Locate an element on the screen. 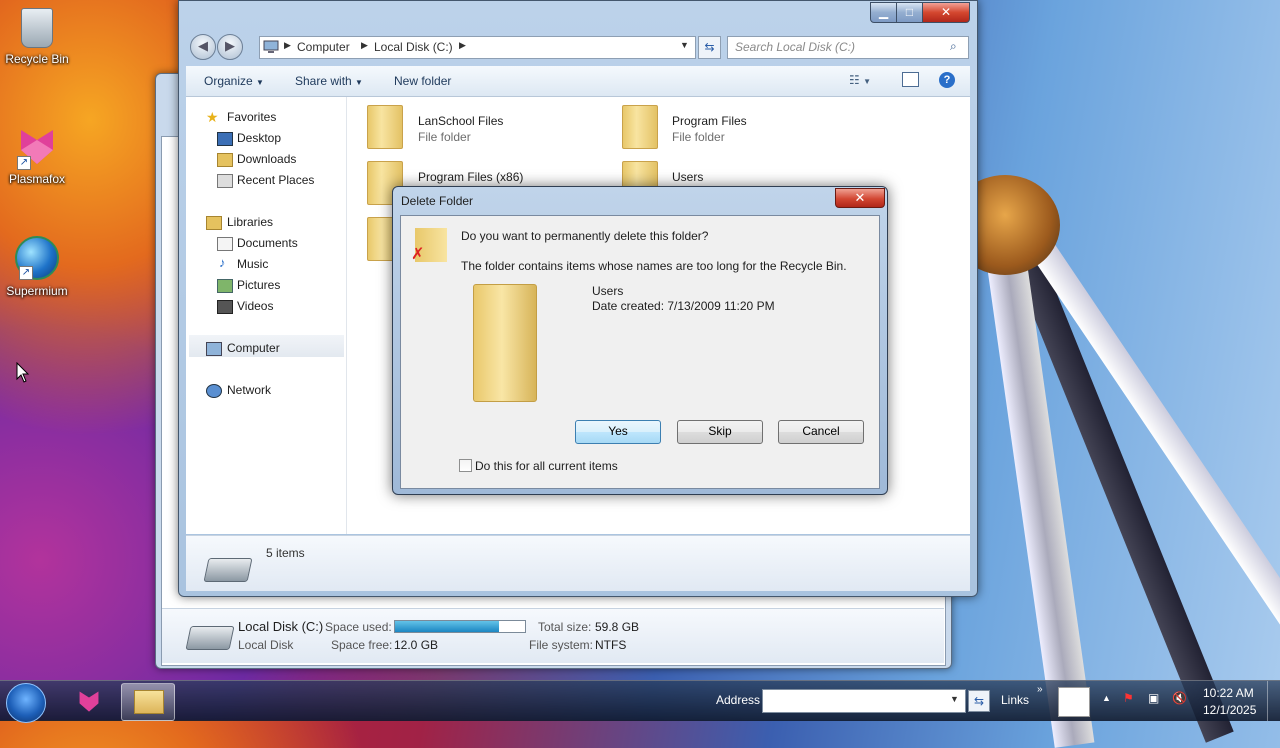  skip-button: Skip is located at coordinates (720, 432).